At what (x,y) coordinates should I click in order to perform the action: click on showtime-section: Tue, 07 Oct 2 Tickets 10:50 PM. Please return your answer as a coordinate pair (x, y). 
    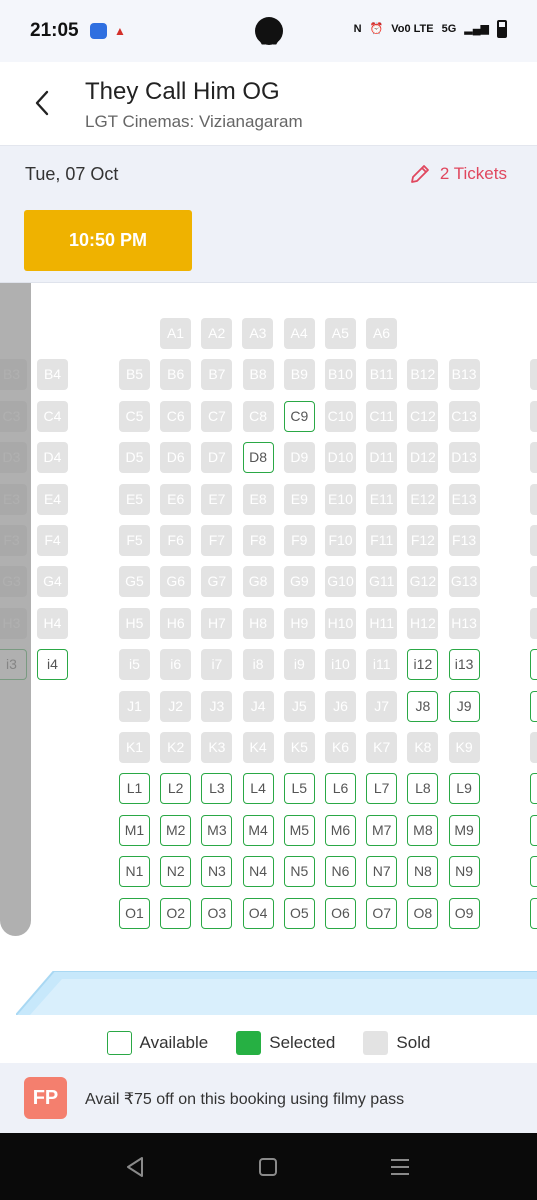
    Looking at the image, I should click on (268, 214).